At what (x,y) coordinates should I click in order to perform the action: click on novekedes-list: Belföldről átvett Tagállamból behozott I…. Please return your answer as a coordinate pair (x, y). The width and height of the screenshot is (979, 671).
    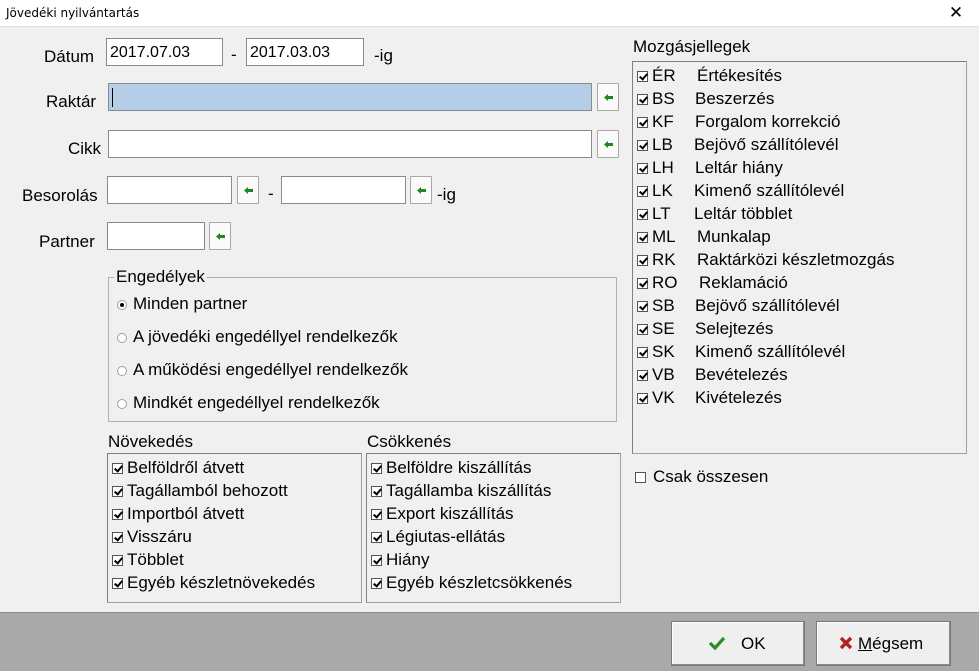
    Looking at the image, I should click on (234, 528).